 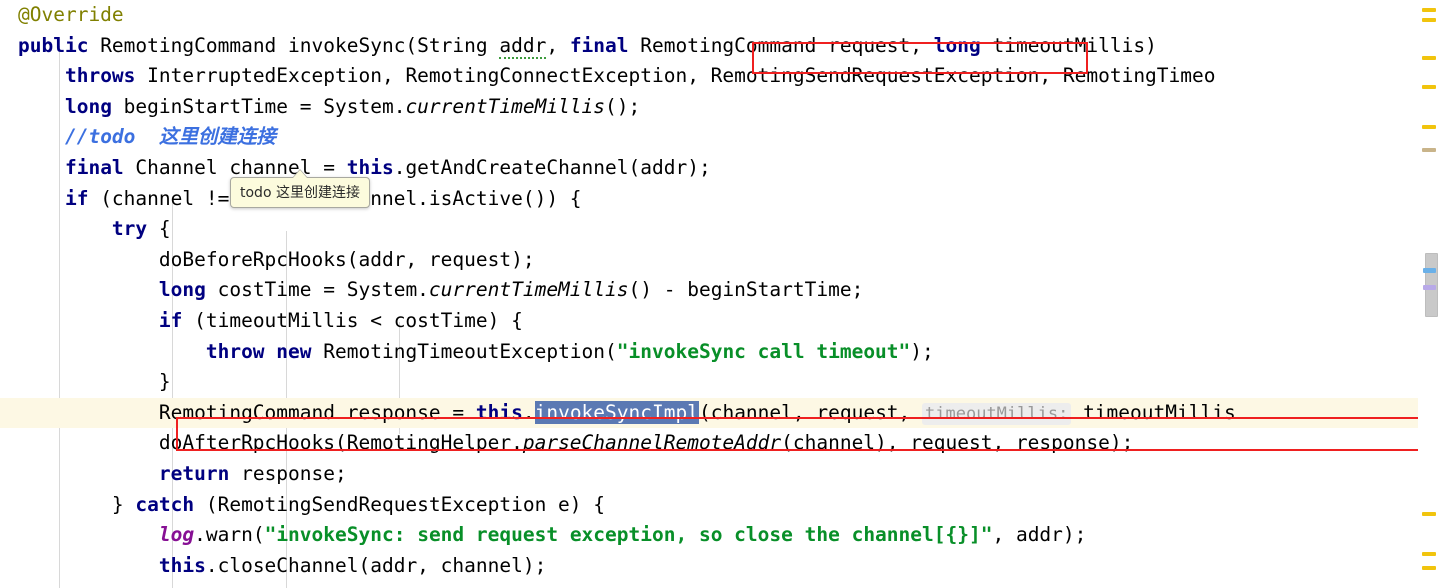 What do you see at coordinates (528, 412) in the screenshot?
I see `code-token: .` at bounding box center [528, 412].